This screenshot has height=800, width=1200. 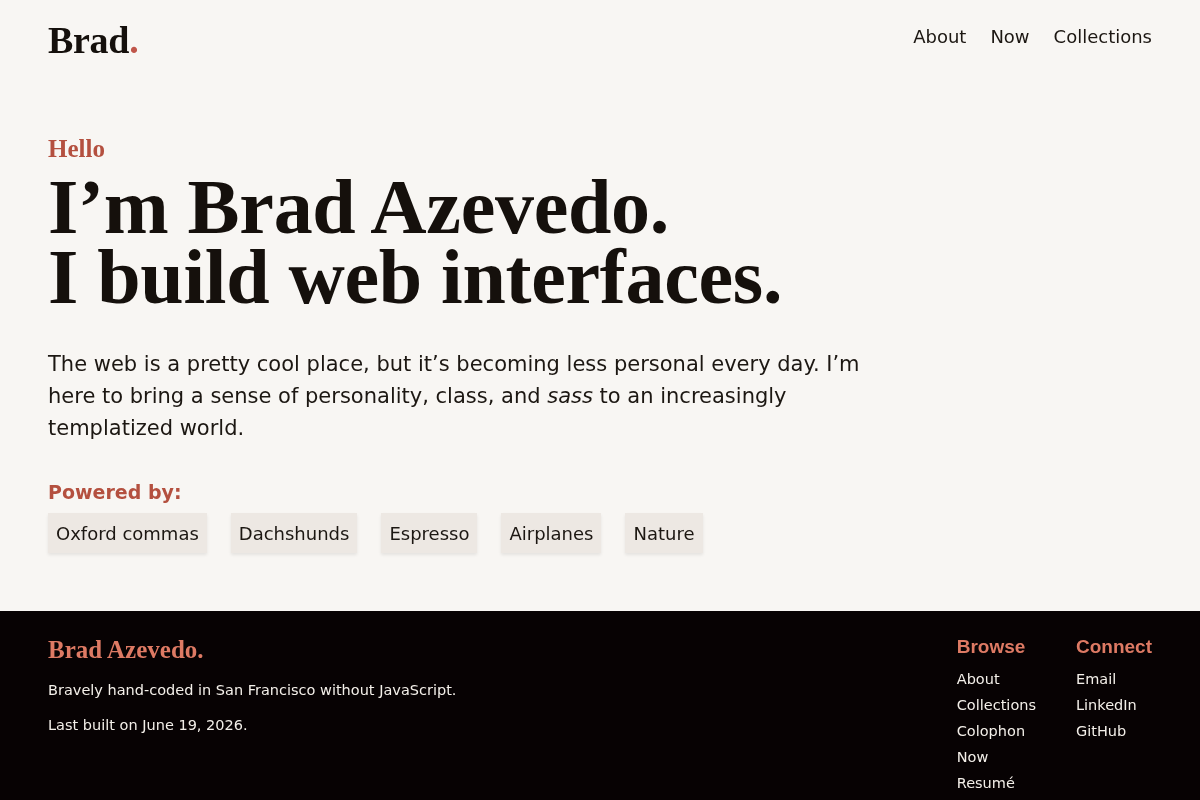 I want to click on topic-tag: Airplanes, so click(x=551, y=533).